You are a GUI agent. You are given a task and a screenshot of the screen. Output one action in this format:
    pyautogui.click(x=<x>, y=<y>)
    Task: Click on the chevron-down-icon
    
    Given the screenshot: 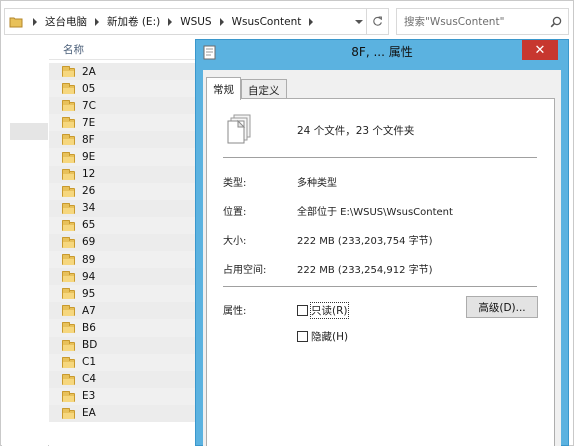 What is the action you would take?
    pyautogui.click(x=358, y=21)
    